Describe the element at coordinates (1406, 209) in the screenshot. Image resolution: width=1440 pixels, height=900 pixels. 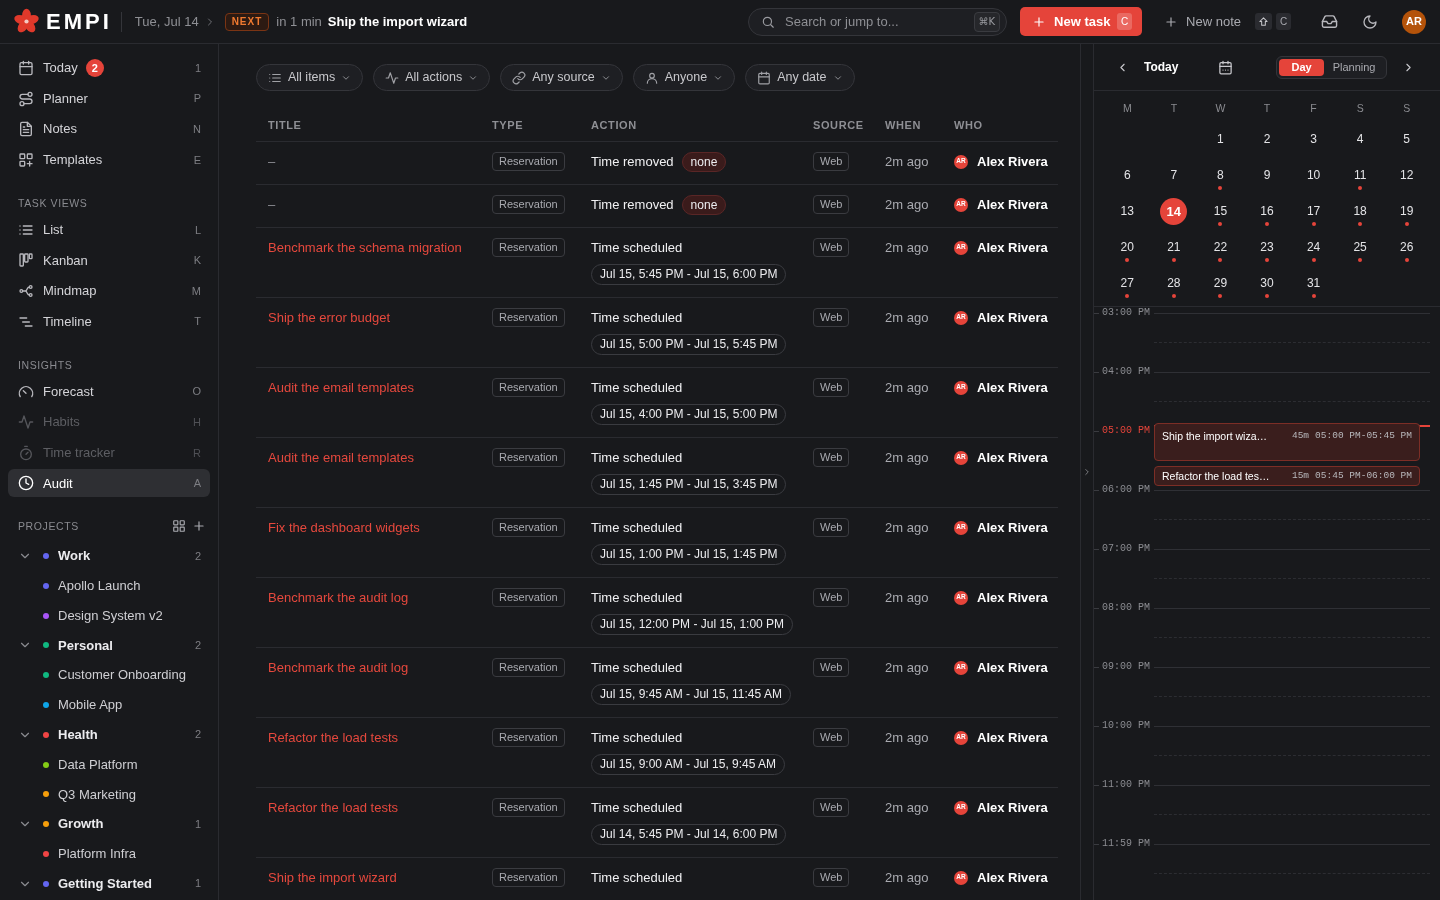
I see `calendar-day: 19` at that location.